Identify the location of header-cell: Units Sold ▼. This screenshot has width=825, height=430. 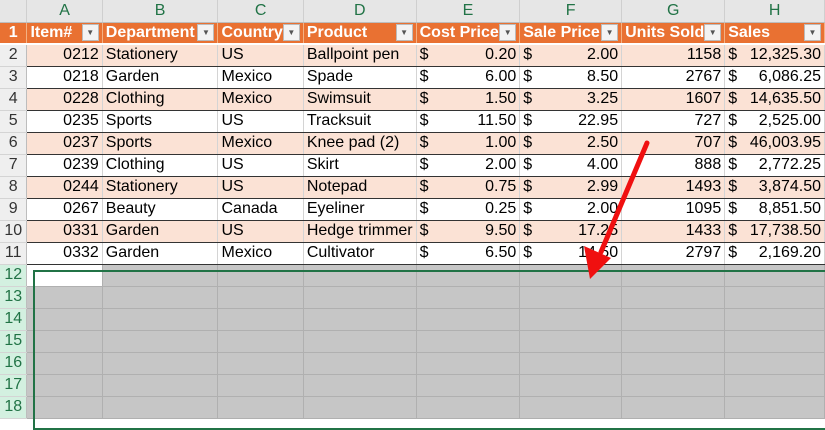
(673, 33).